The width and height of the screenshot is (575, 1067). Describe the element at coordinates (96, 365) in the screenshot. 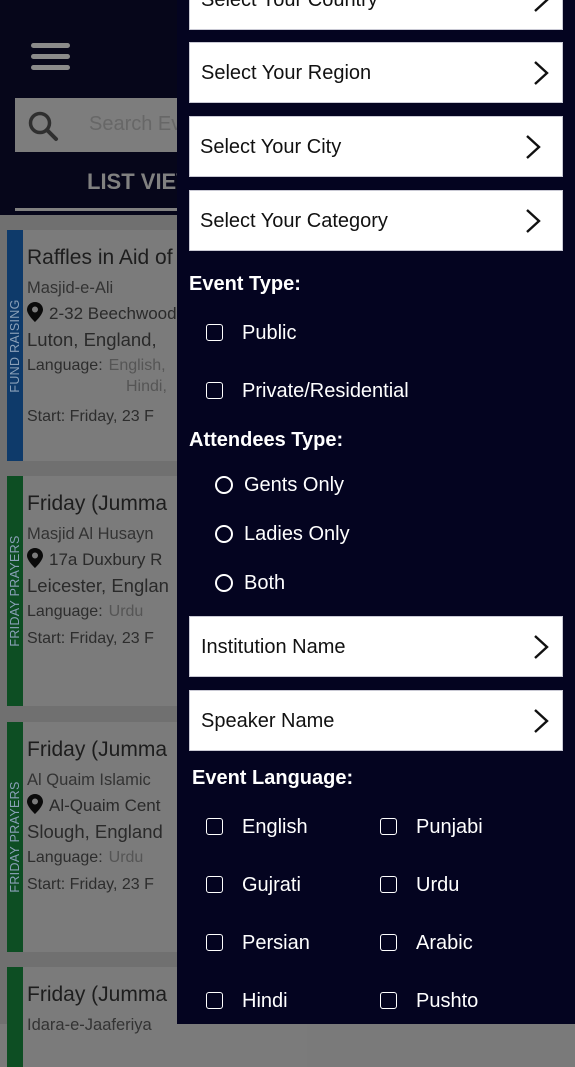

I see `event-language: Language: English,` at that location.